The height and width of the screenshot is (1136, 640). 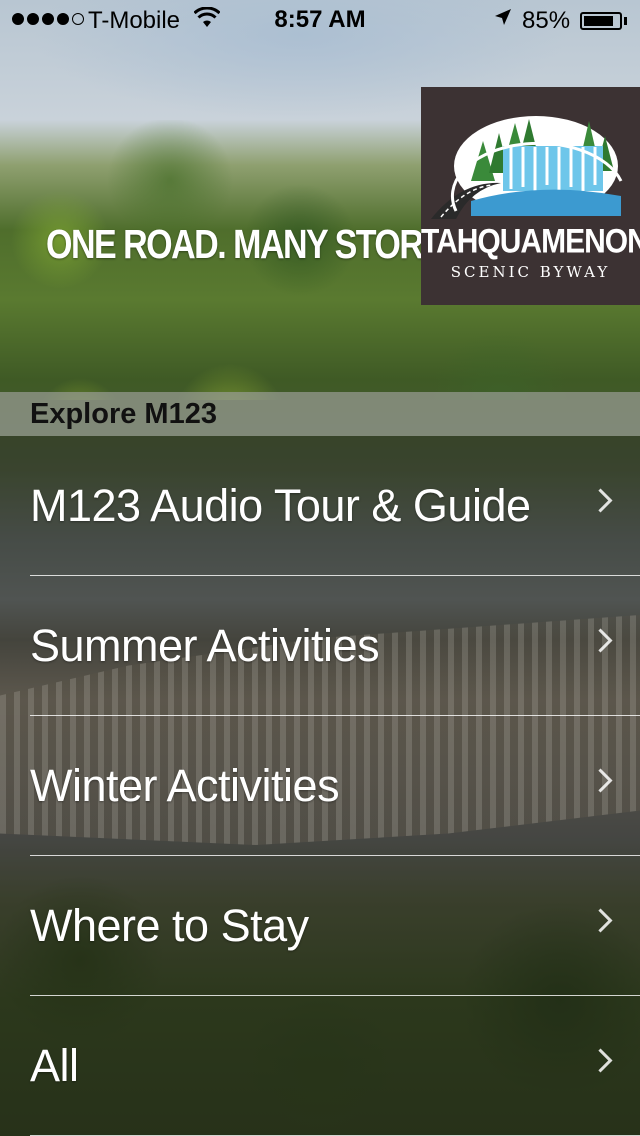 I want to click on menu-item-label: Winter Activities, so click(x=185, y=785).